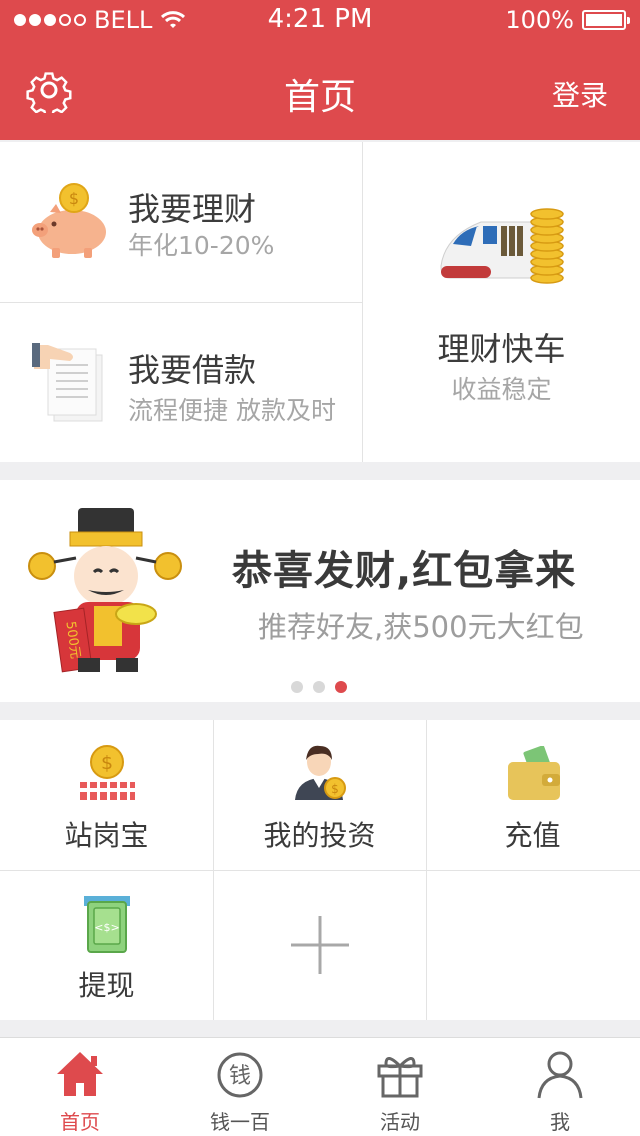  I want to click on banner-title: 恭喜发财,红包拿来, so click(404, 571).